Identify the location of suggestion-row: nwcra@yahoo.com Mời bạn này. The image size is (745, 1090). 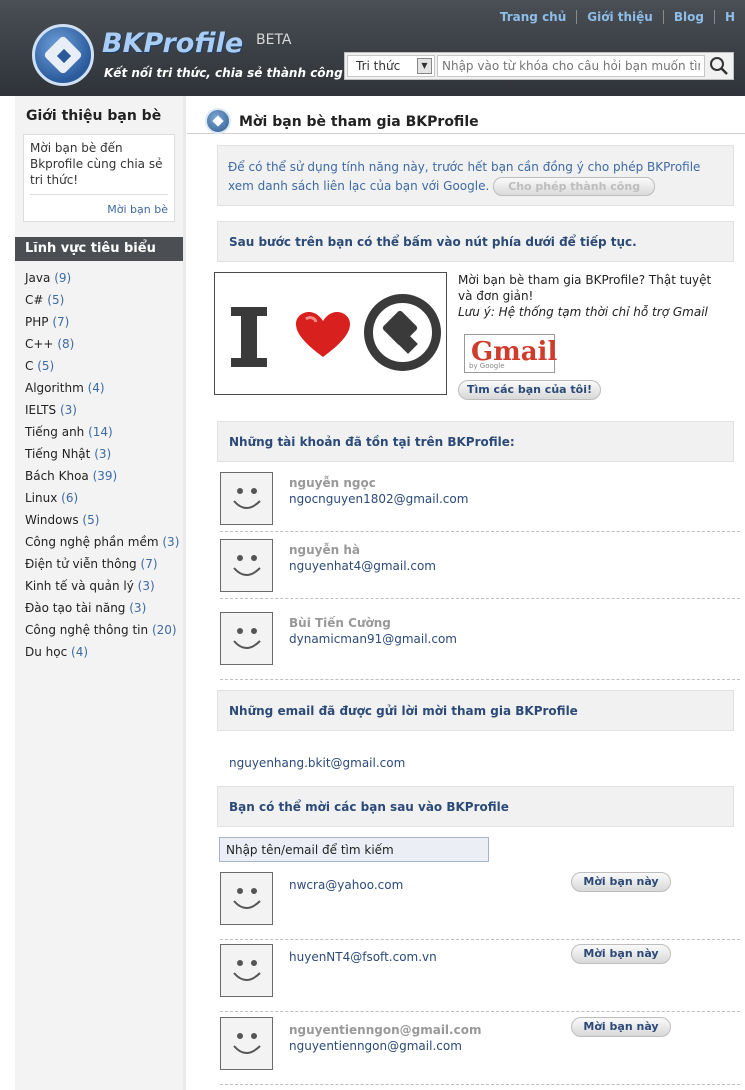
(480, 906).